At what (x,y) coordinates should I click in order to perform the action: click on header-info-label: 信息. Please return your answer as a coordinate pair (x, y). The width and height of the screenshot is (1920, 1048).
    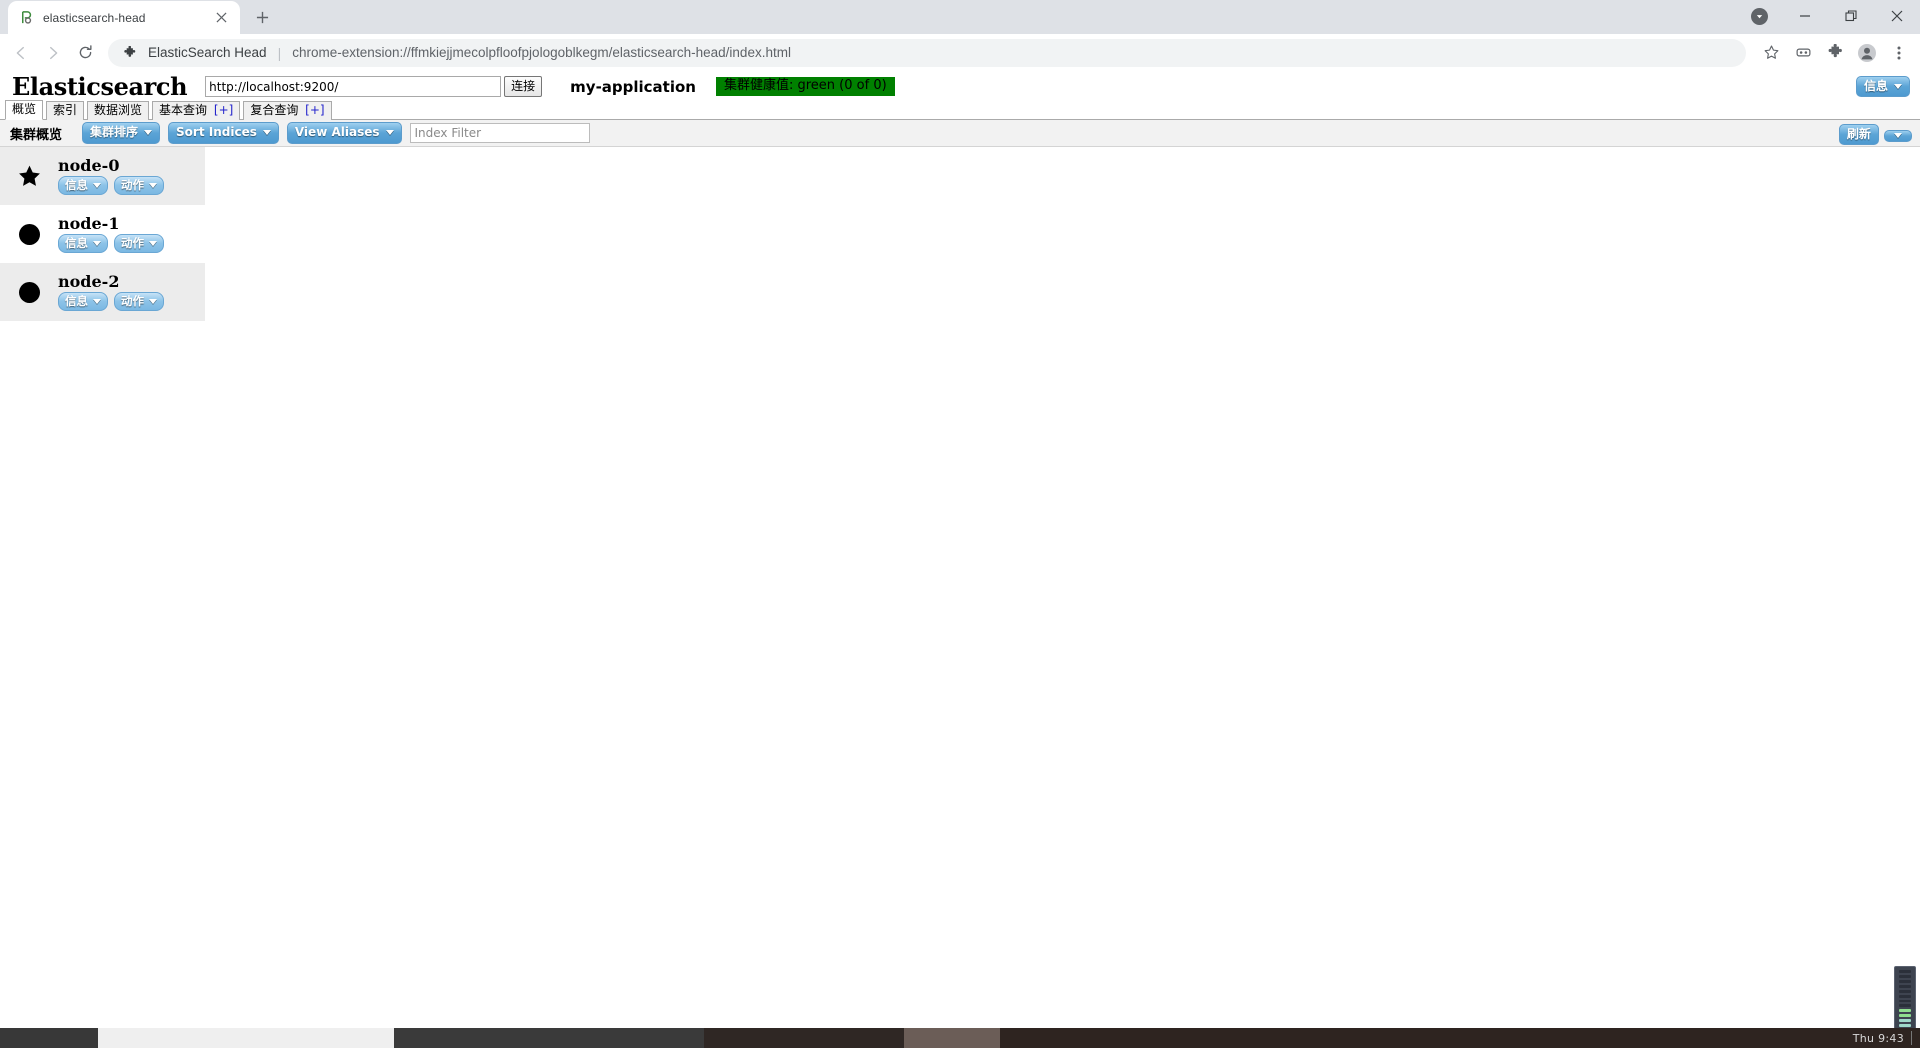
    Looking at the image, I should click on (1875, 86).